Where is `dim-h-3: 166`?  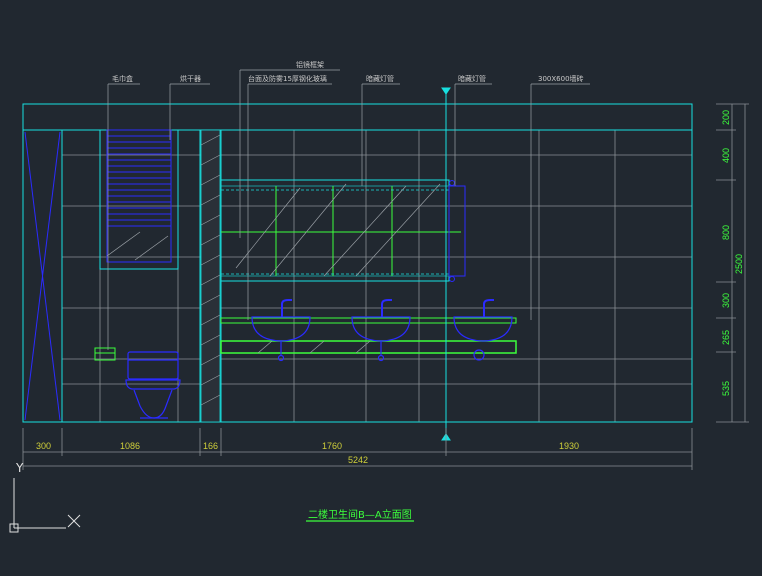 dim-h-3: 166 is located at coordinates (210, 446).